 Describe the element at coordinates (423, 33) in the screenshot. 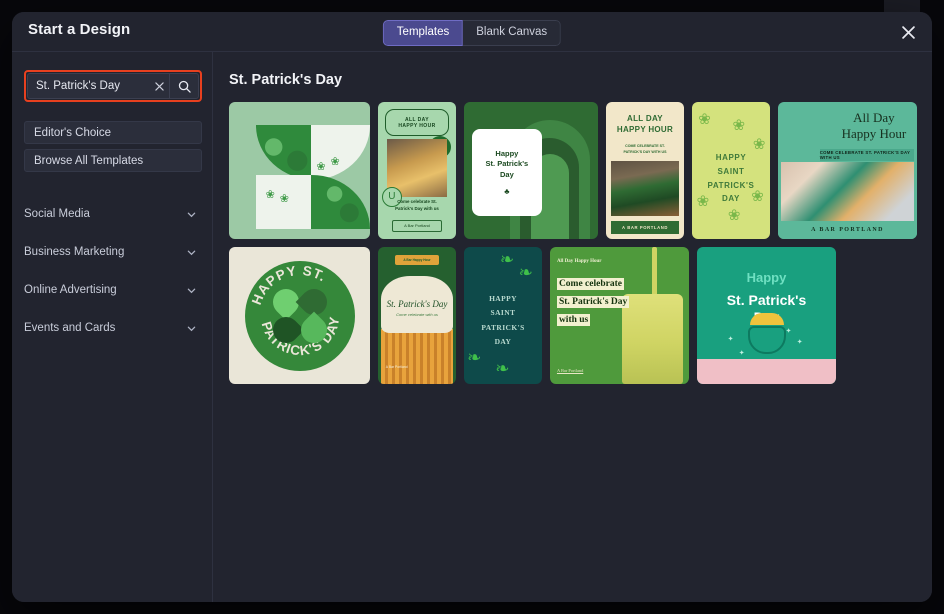

I see `tab-templates: Templates` at that location.